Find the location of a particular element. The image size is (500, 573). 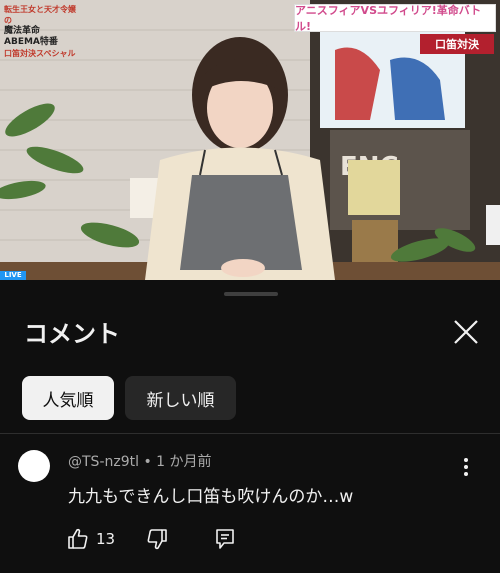

thumbs-down-icon is located at coordinates (157, 539).